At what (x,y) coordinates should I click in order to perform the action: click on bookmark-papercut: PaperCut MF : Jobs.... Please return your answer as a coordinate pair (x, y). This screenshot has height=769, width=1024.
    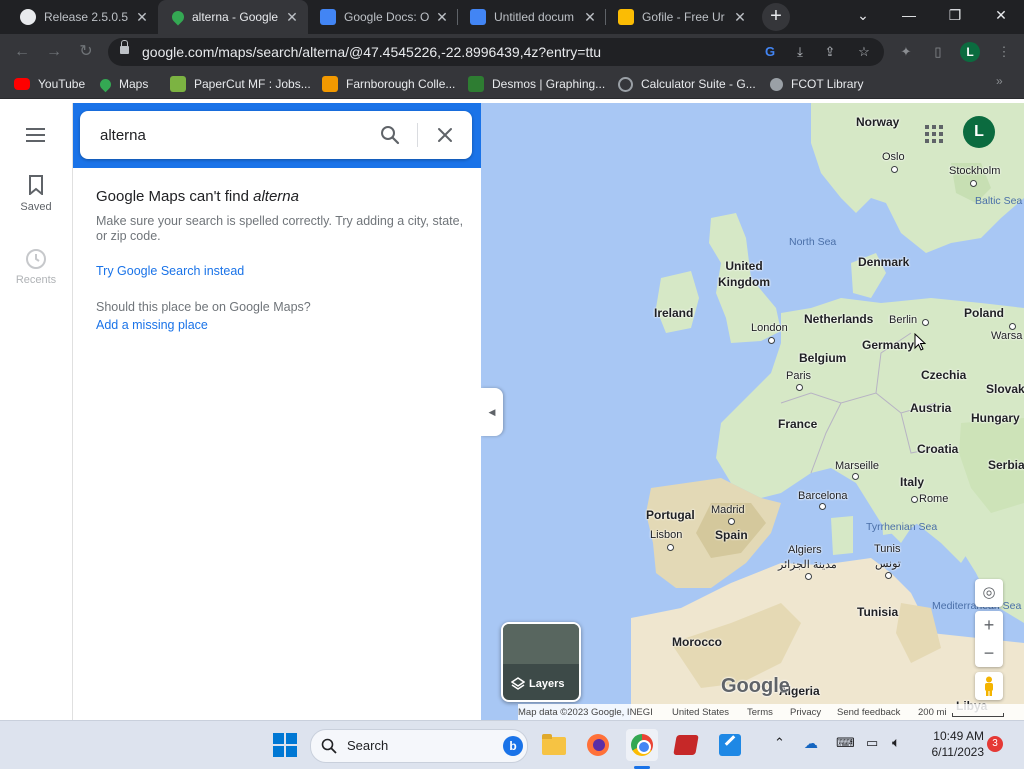
    Looking at the image, I should click on (240, 84).